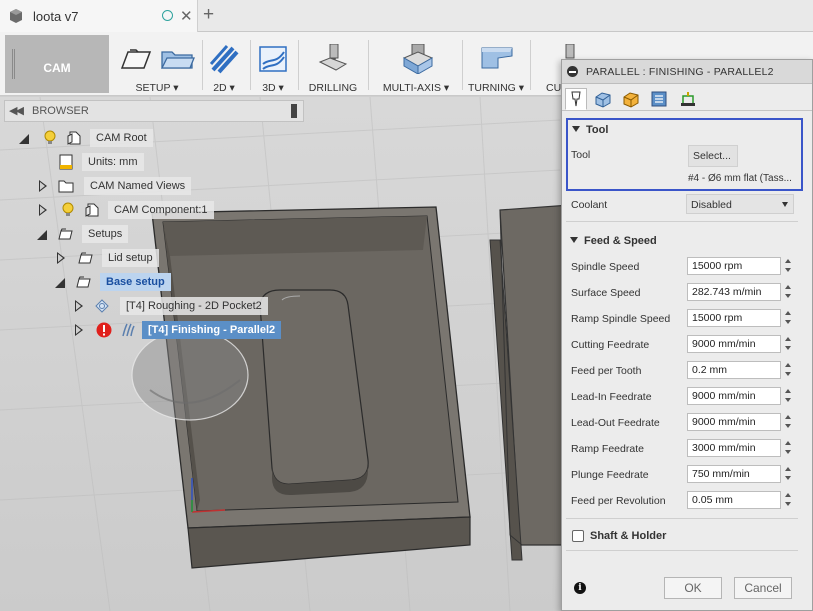  Describe the element at coordinates (590, 130) in the screenshot. I see `tool-section-header: Tool` at that location.